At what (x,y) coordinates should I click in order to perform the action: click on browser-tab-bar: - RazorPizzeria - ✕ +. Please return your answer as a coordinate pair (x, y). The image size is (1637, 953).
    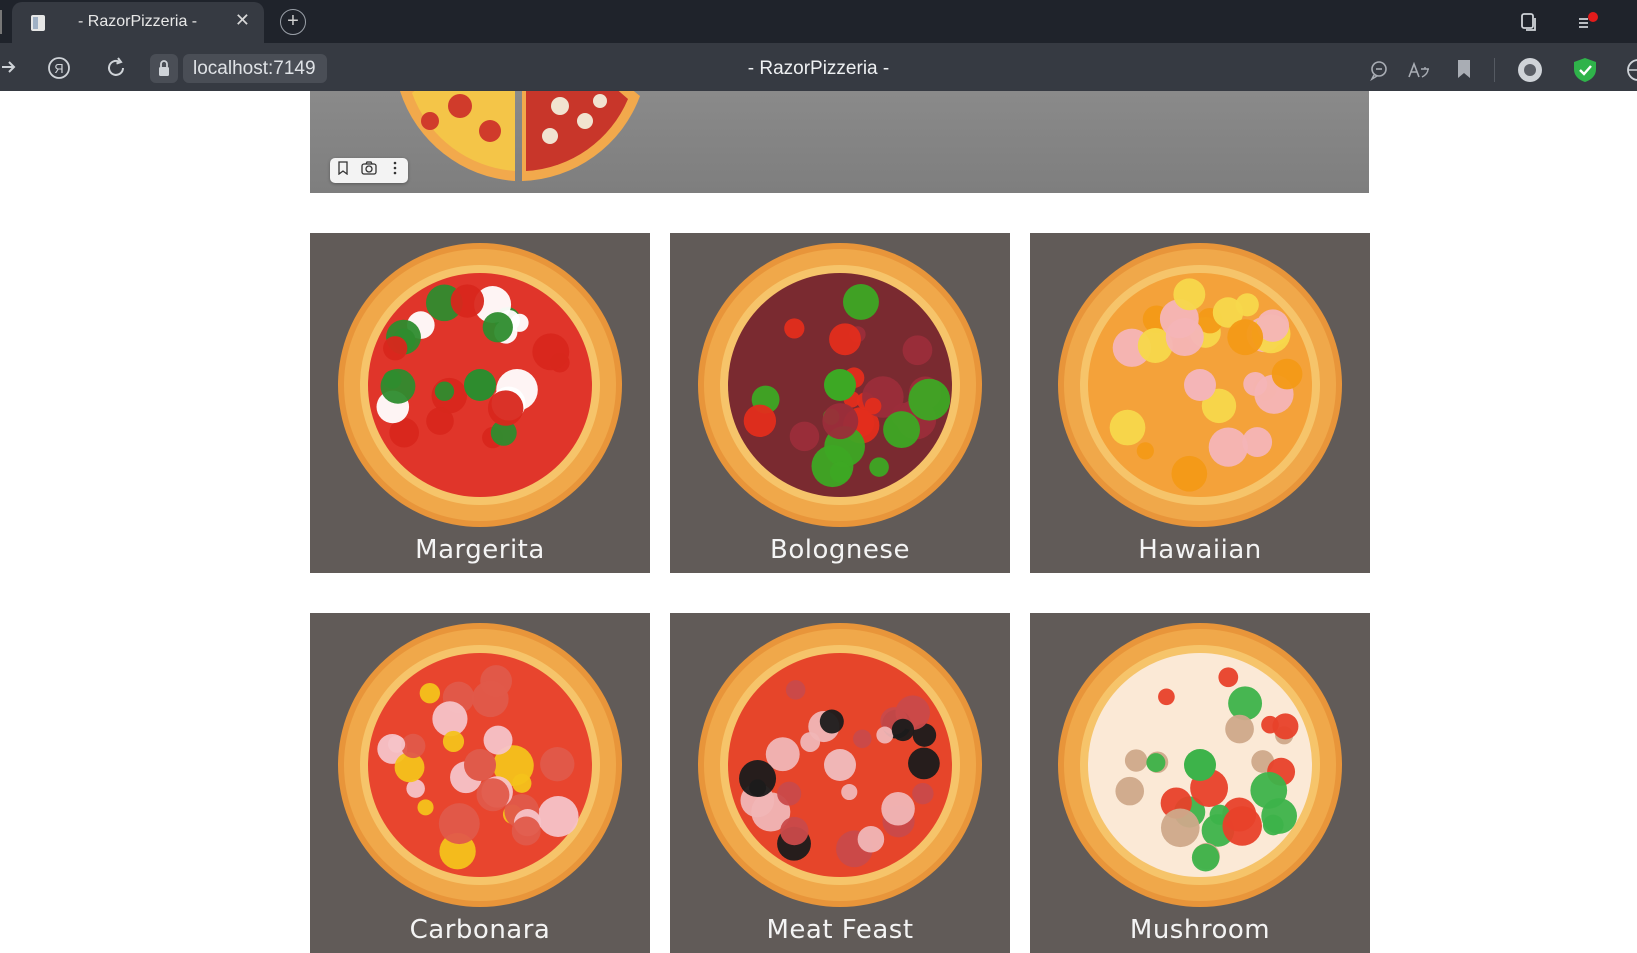
    Looking at the image, I should click on (818, 21).